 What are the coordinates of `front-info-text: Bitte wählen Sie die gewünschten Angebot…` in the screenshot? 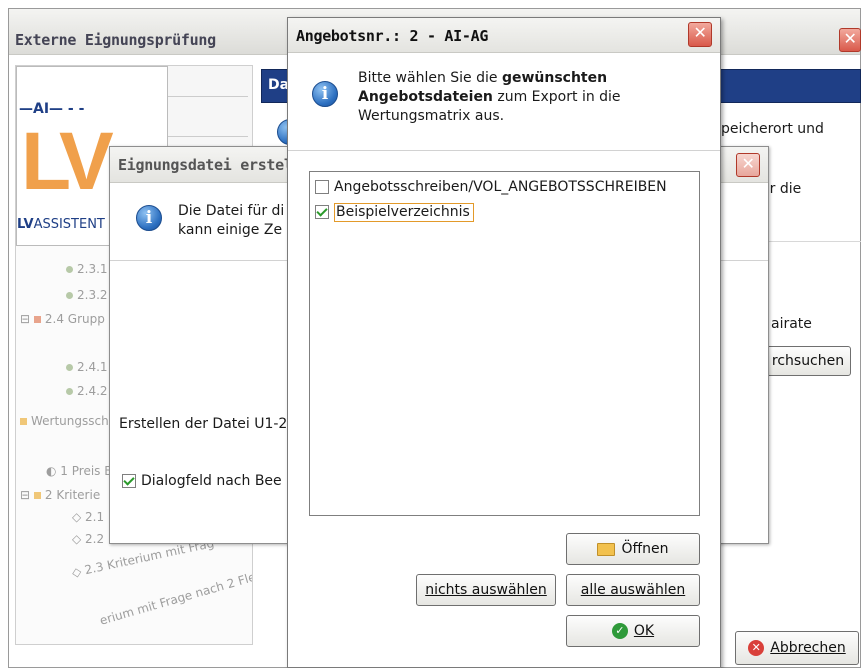 It's located at (489, 97).